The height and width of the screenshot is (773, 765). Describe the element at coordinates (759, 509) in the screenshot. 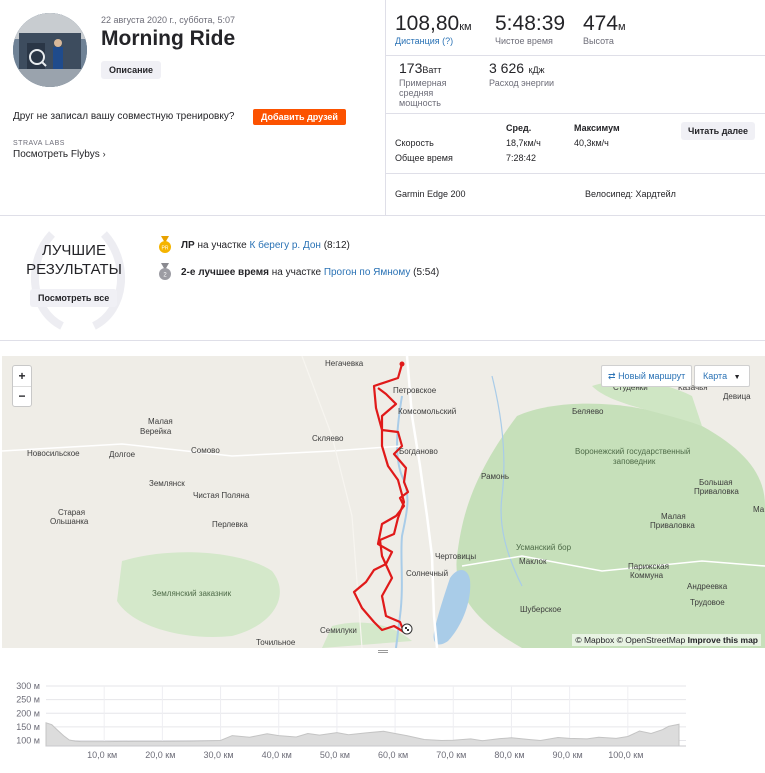

I see `place-label: Ма` at that location.